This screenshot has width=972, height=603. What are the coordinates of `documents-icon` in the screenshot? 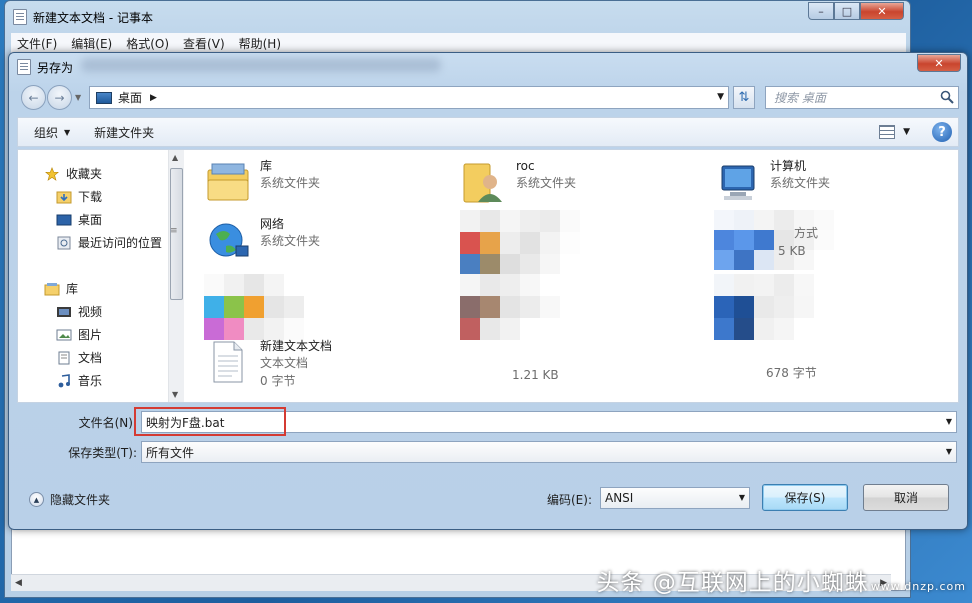 It's located at (64, 357).